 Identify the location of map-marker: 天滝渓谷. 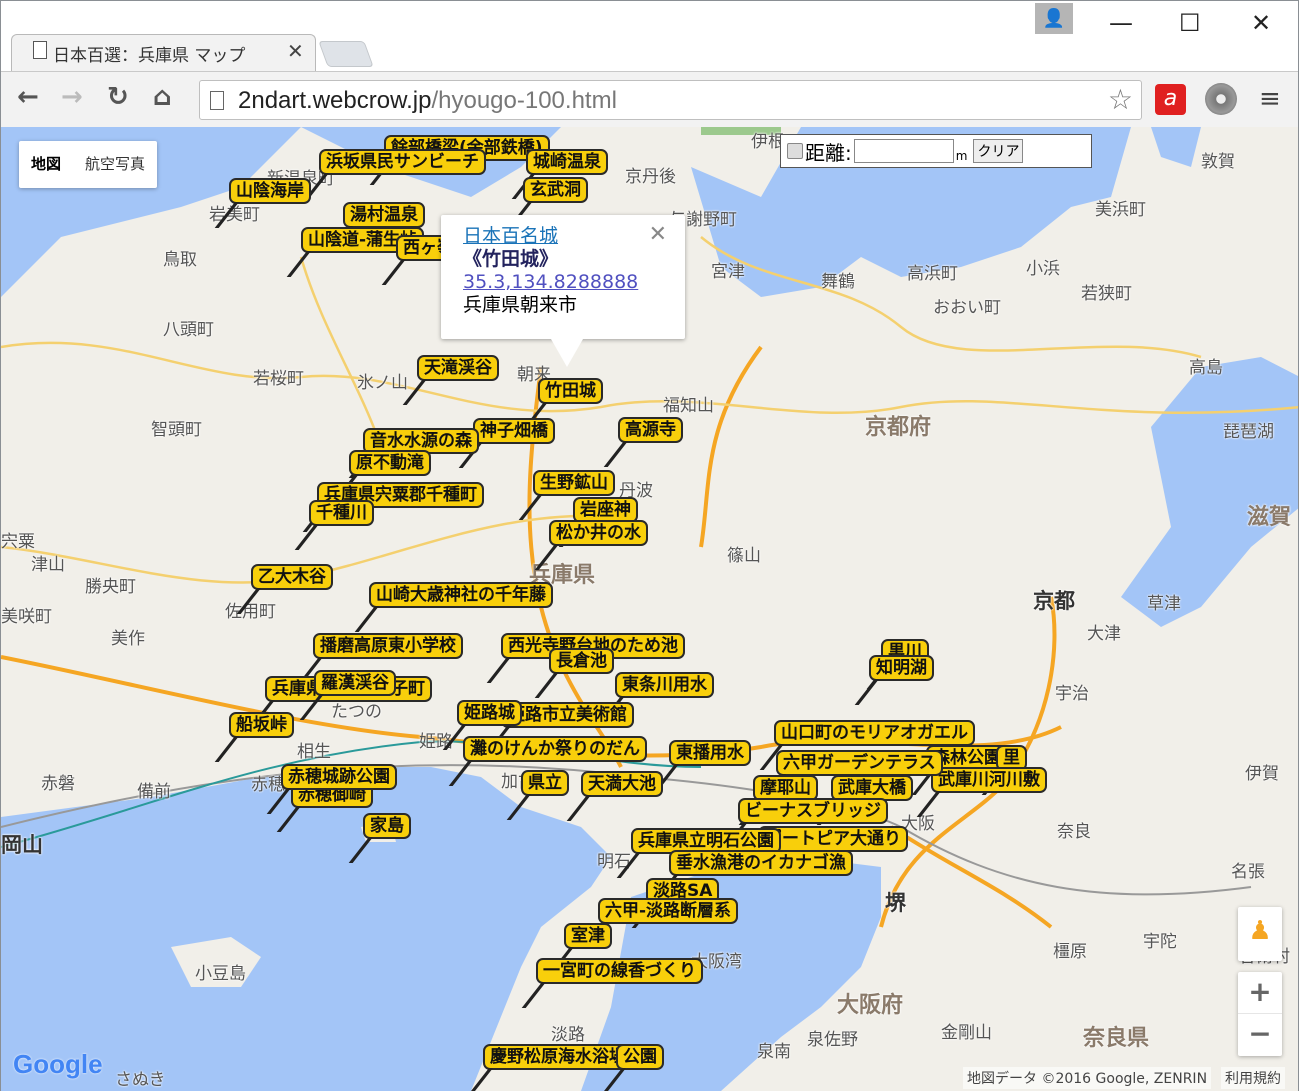
(458, 368).